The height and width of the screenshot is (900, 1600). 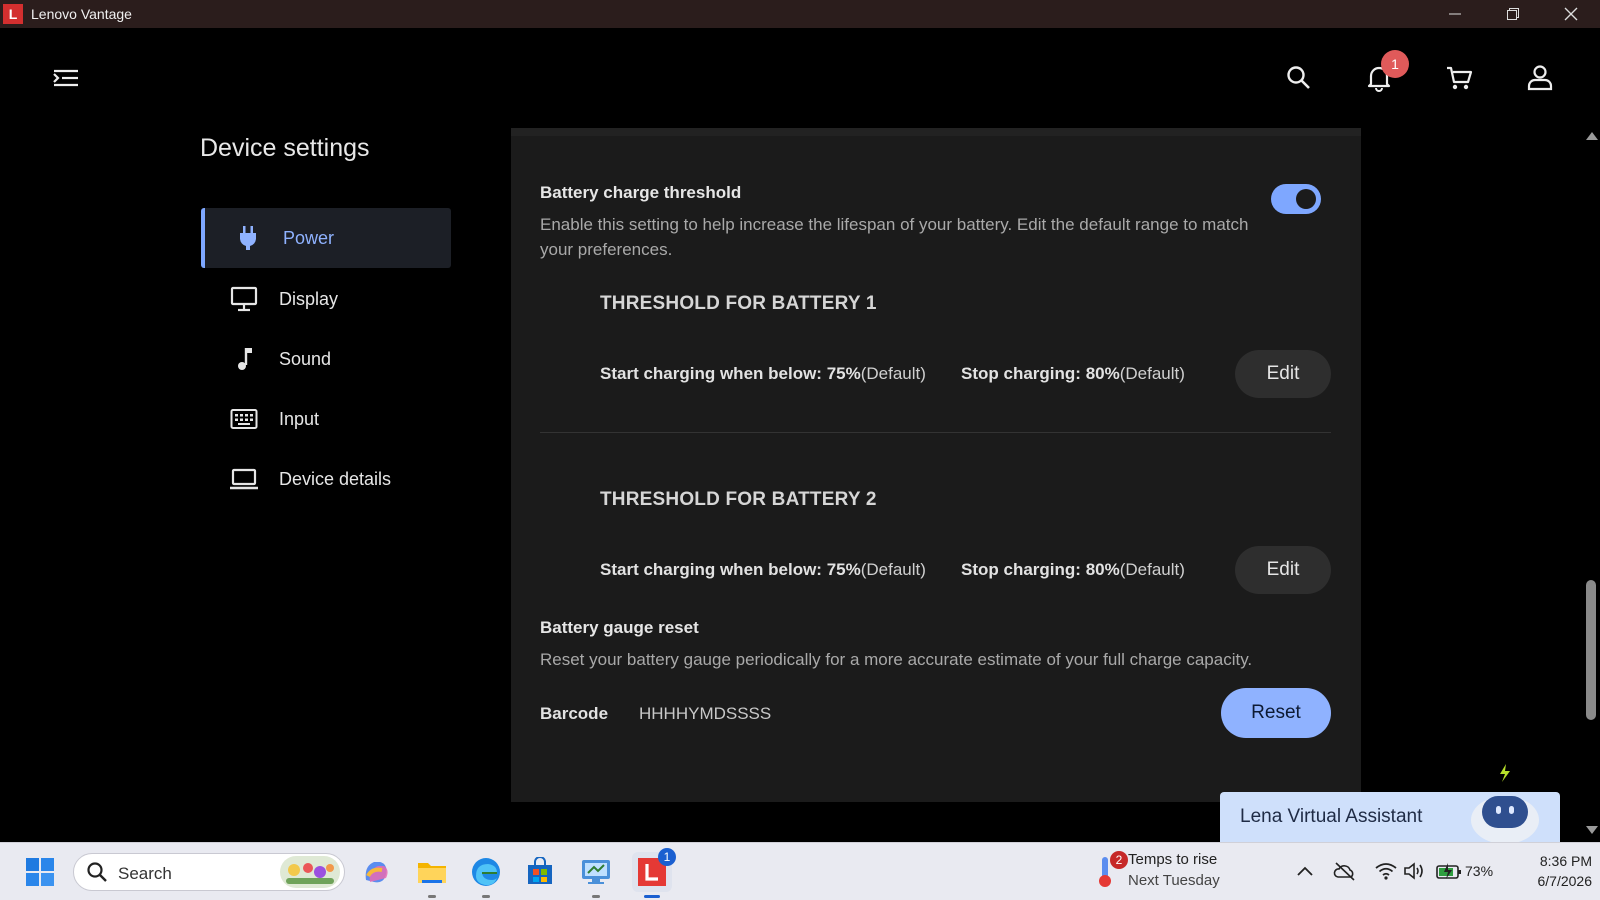 I want to click on sidebar-item-sound: Sound, so click(x=326, y=359).